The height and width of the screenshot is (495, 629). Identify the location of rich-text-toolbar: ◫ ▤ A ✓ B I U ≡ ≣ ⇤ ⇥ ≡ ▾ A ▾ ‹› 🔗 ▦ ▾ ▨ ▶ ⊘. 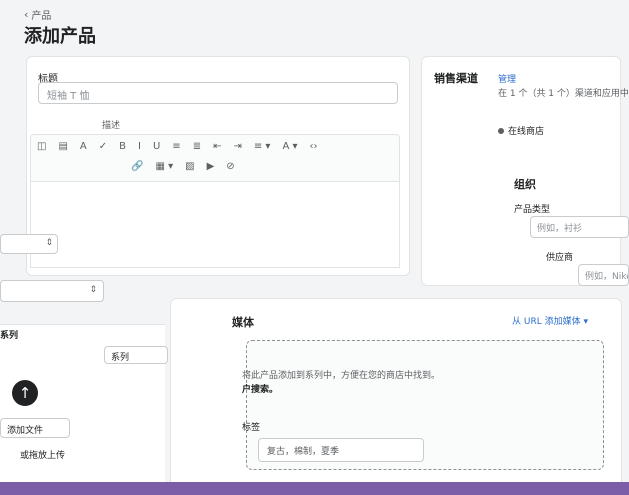
(215, 158).